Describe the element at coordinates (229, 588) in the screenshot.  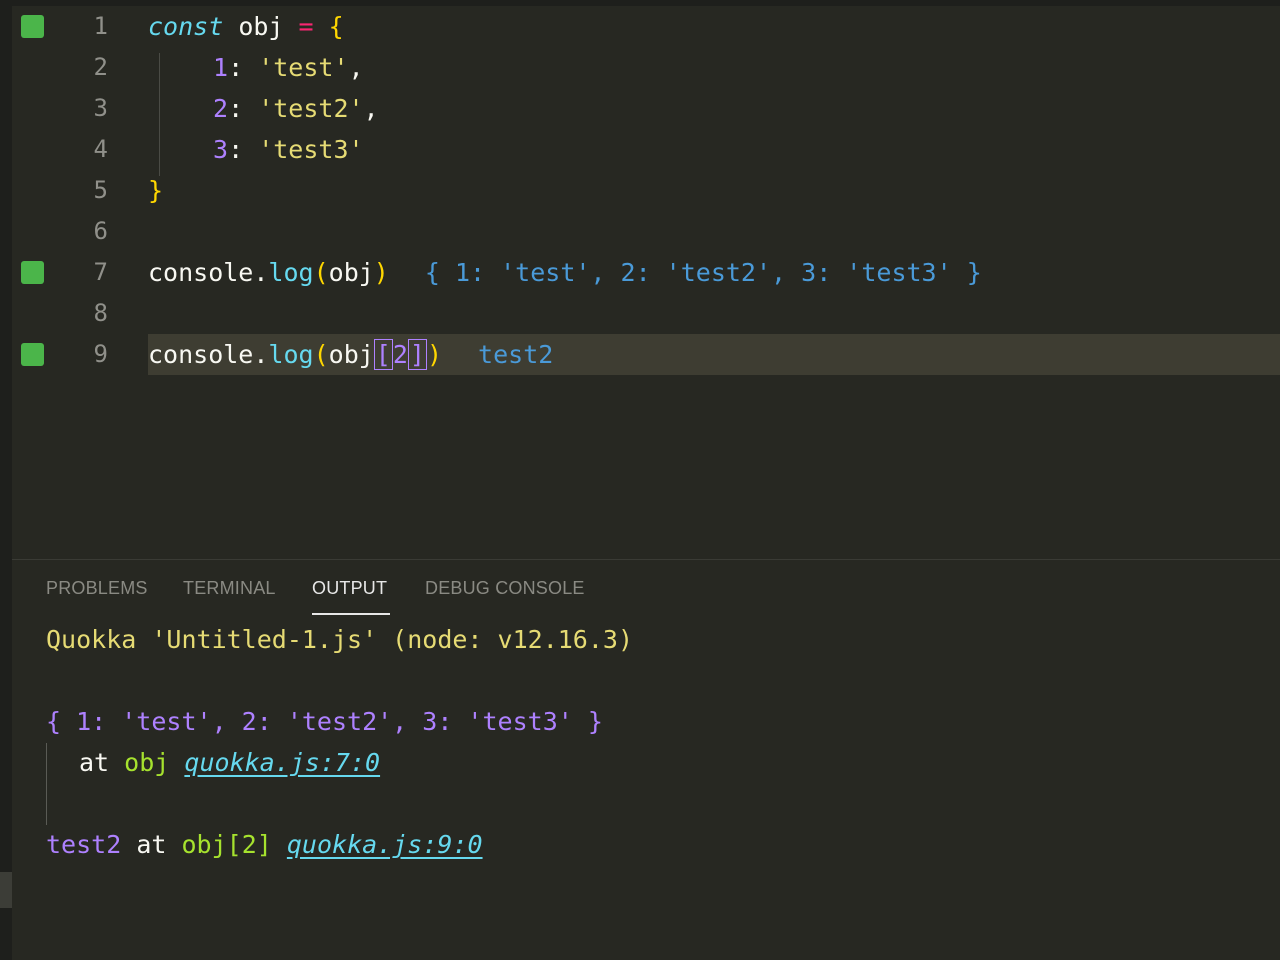
I see `tab-terminal: TERMINAL` at that location.